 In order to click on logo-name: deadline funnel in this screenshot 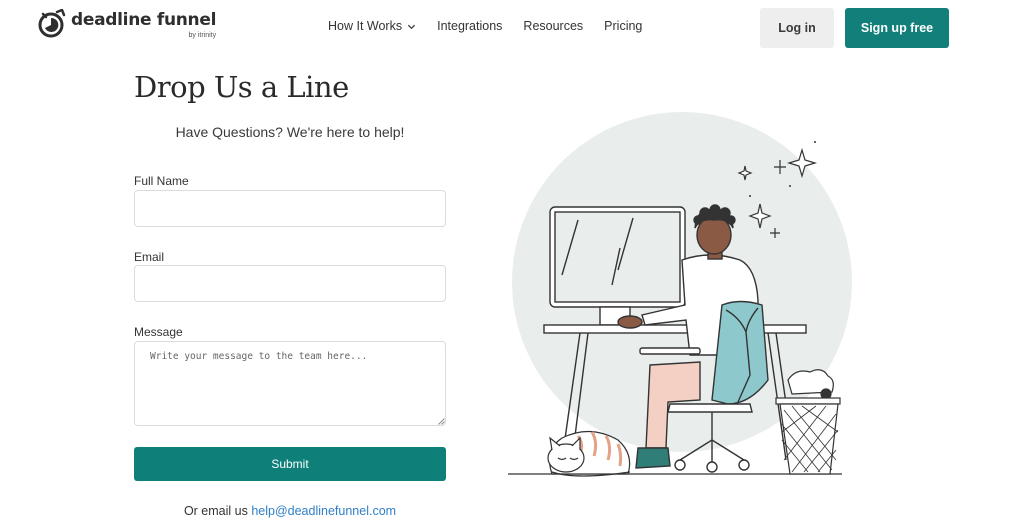, I will do `click(144, 20)`.